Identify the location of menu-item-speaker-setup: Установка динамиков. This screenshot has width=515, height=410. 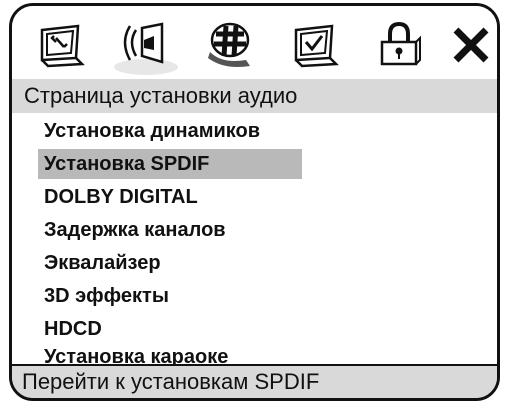
(149, 131).